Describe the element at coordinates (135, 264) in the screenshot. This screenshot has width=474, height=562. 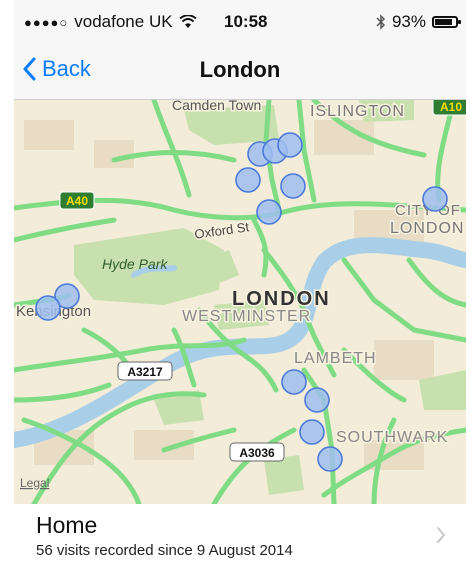
I see `label-hyde-park: Hyde Park` at that location.